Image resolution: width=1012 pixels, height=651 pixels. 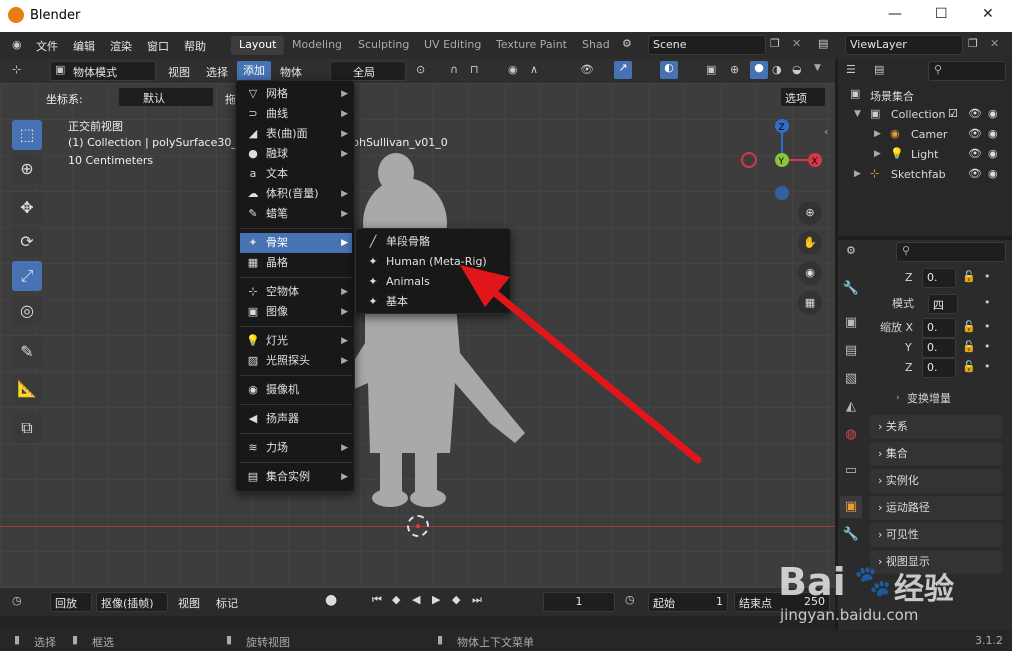 I want to click on add-light-probe: ▨ 光照探头 ▶, so click(x=296, y=361).